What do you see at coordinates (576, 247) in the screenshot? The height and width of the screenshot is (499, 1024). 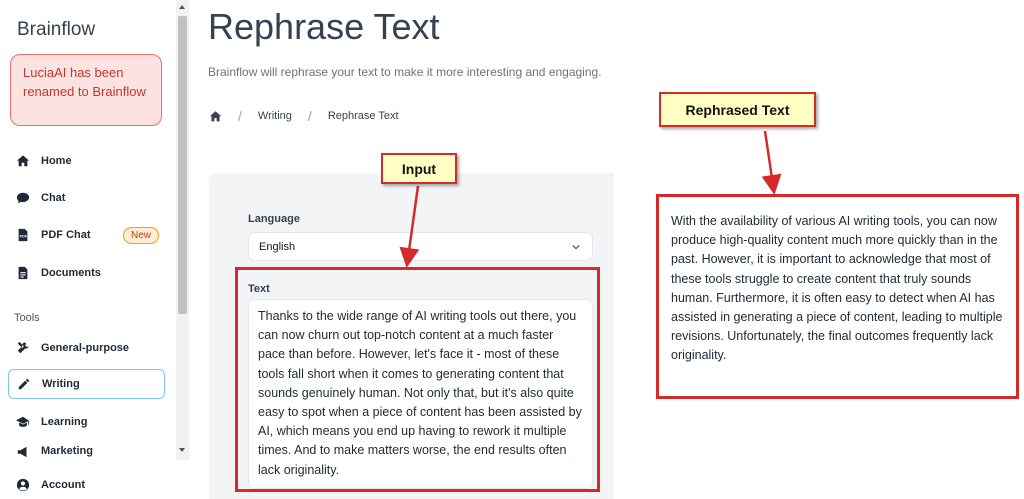 I see `chevron-down-icon` at bounding box center [576, 247].